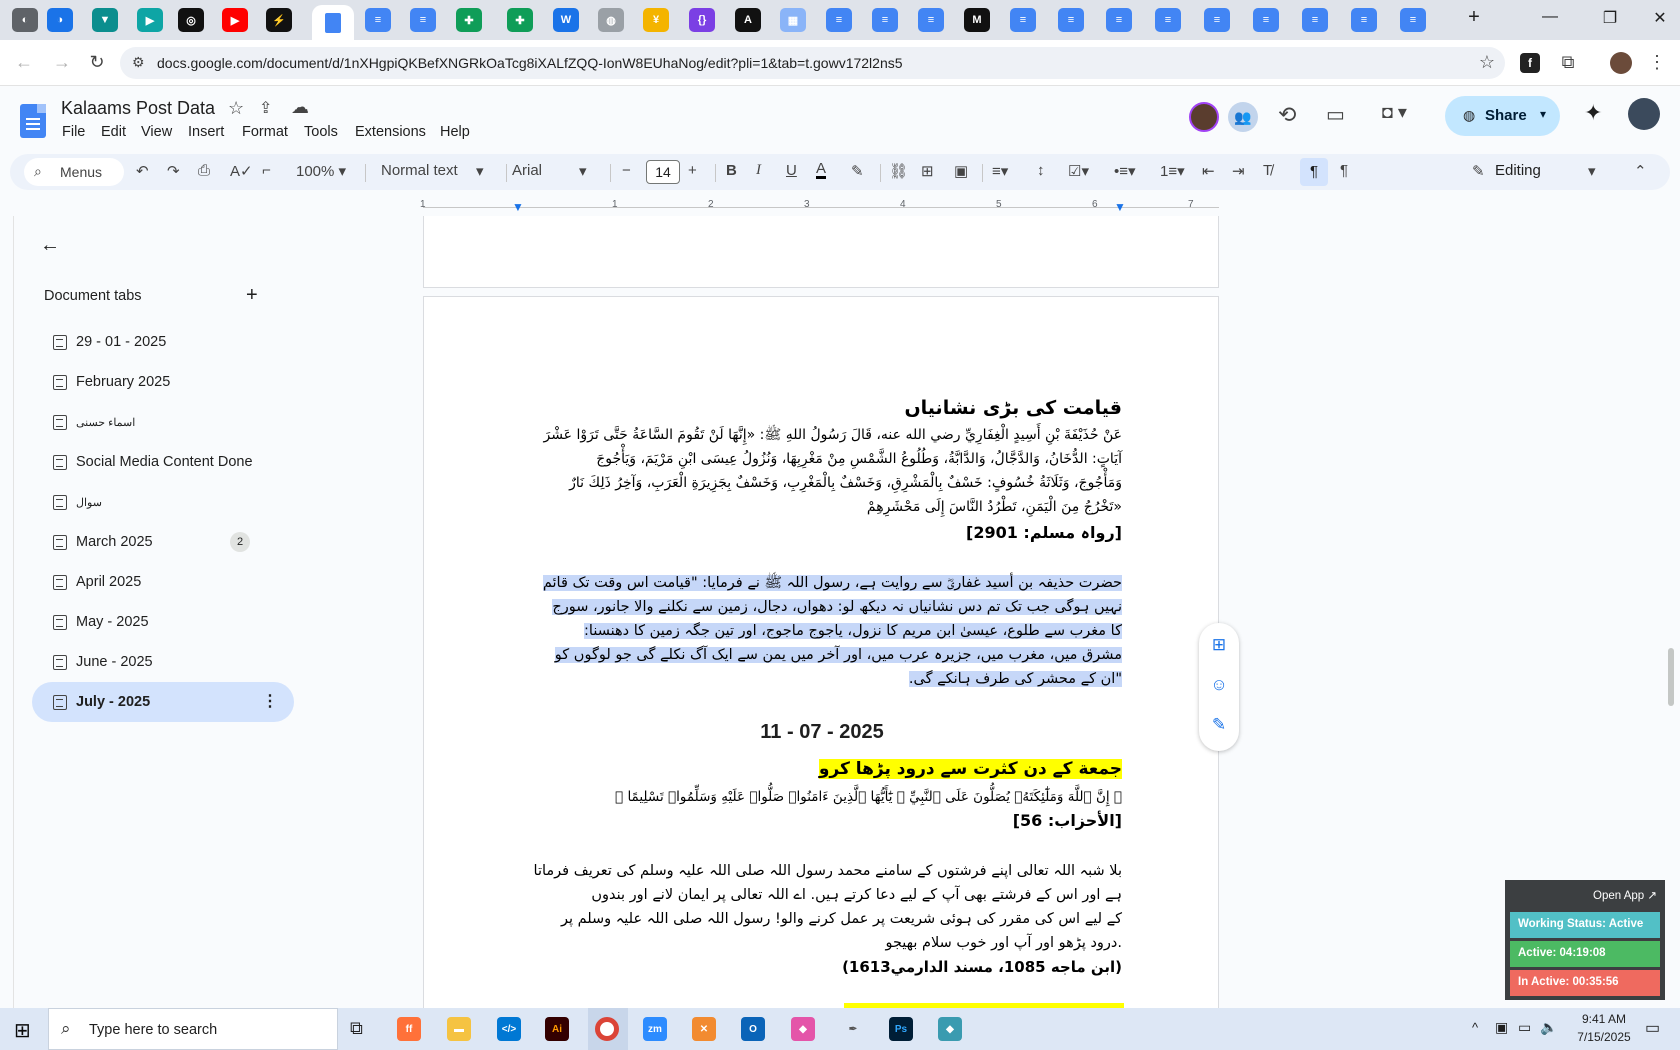 Image resolution: width=1680 pixels, height=1050 pixels. Describe the element at coordinates (791, 170) in the screenshot. I see `underline-icon: U` at that location.